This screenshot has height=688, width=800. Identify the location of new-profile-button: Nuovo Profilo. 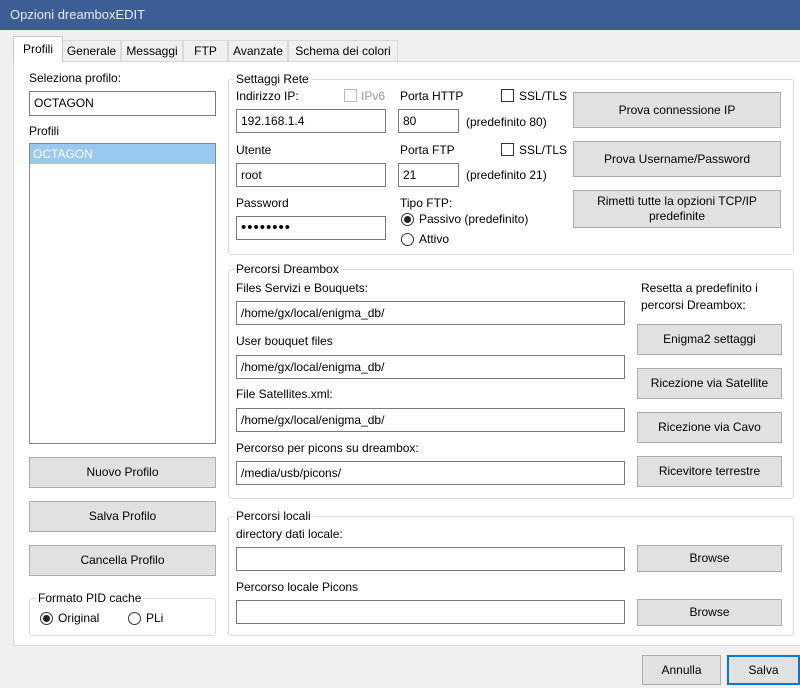
(122, 472).